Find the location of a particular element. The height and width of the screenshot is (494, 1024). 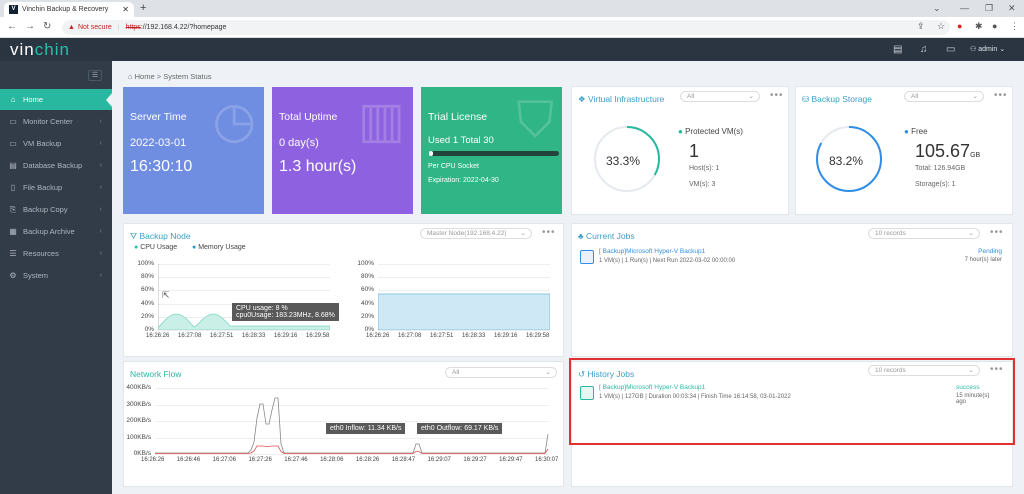

bn-more-icon: ••• is located at coordinates (549, 232).